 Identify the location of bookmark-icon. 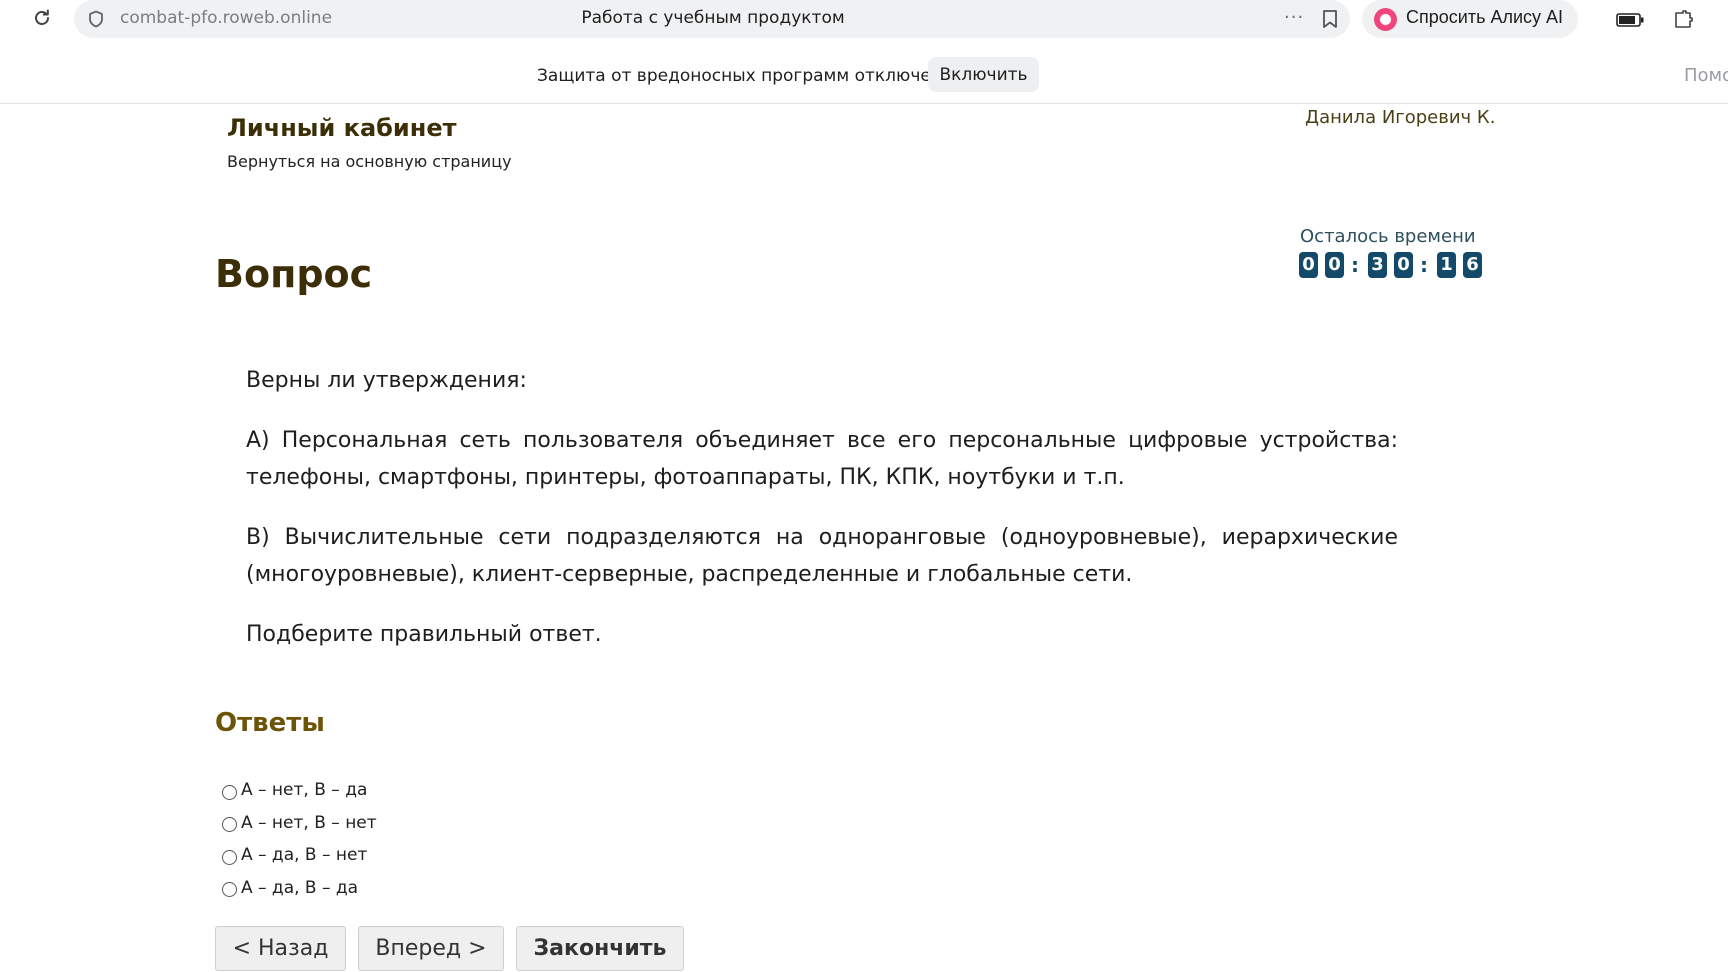
(1330, 19).